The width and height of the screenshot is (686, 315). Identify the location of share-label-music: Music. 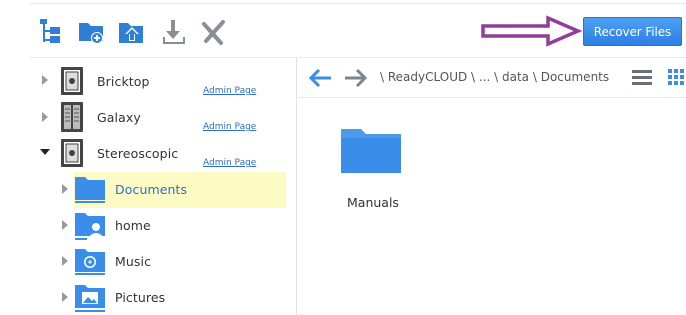
(133, 261).